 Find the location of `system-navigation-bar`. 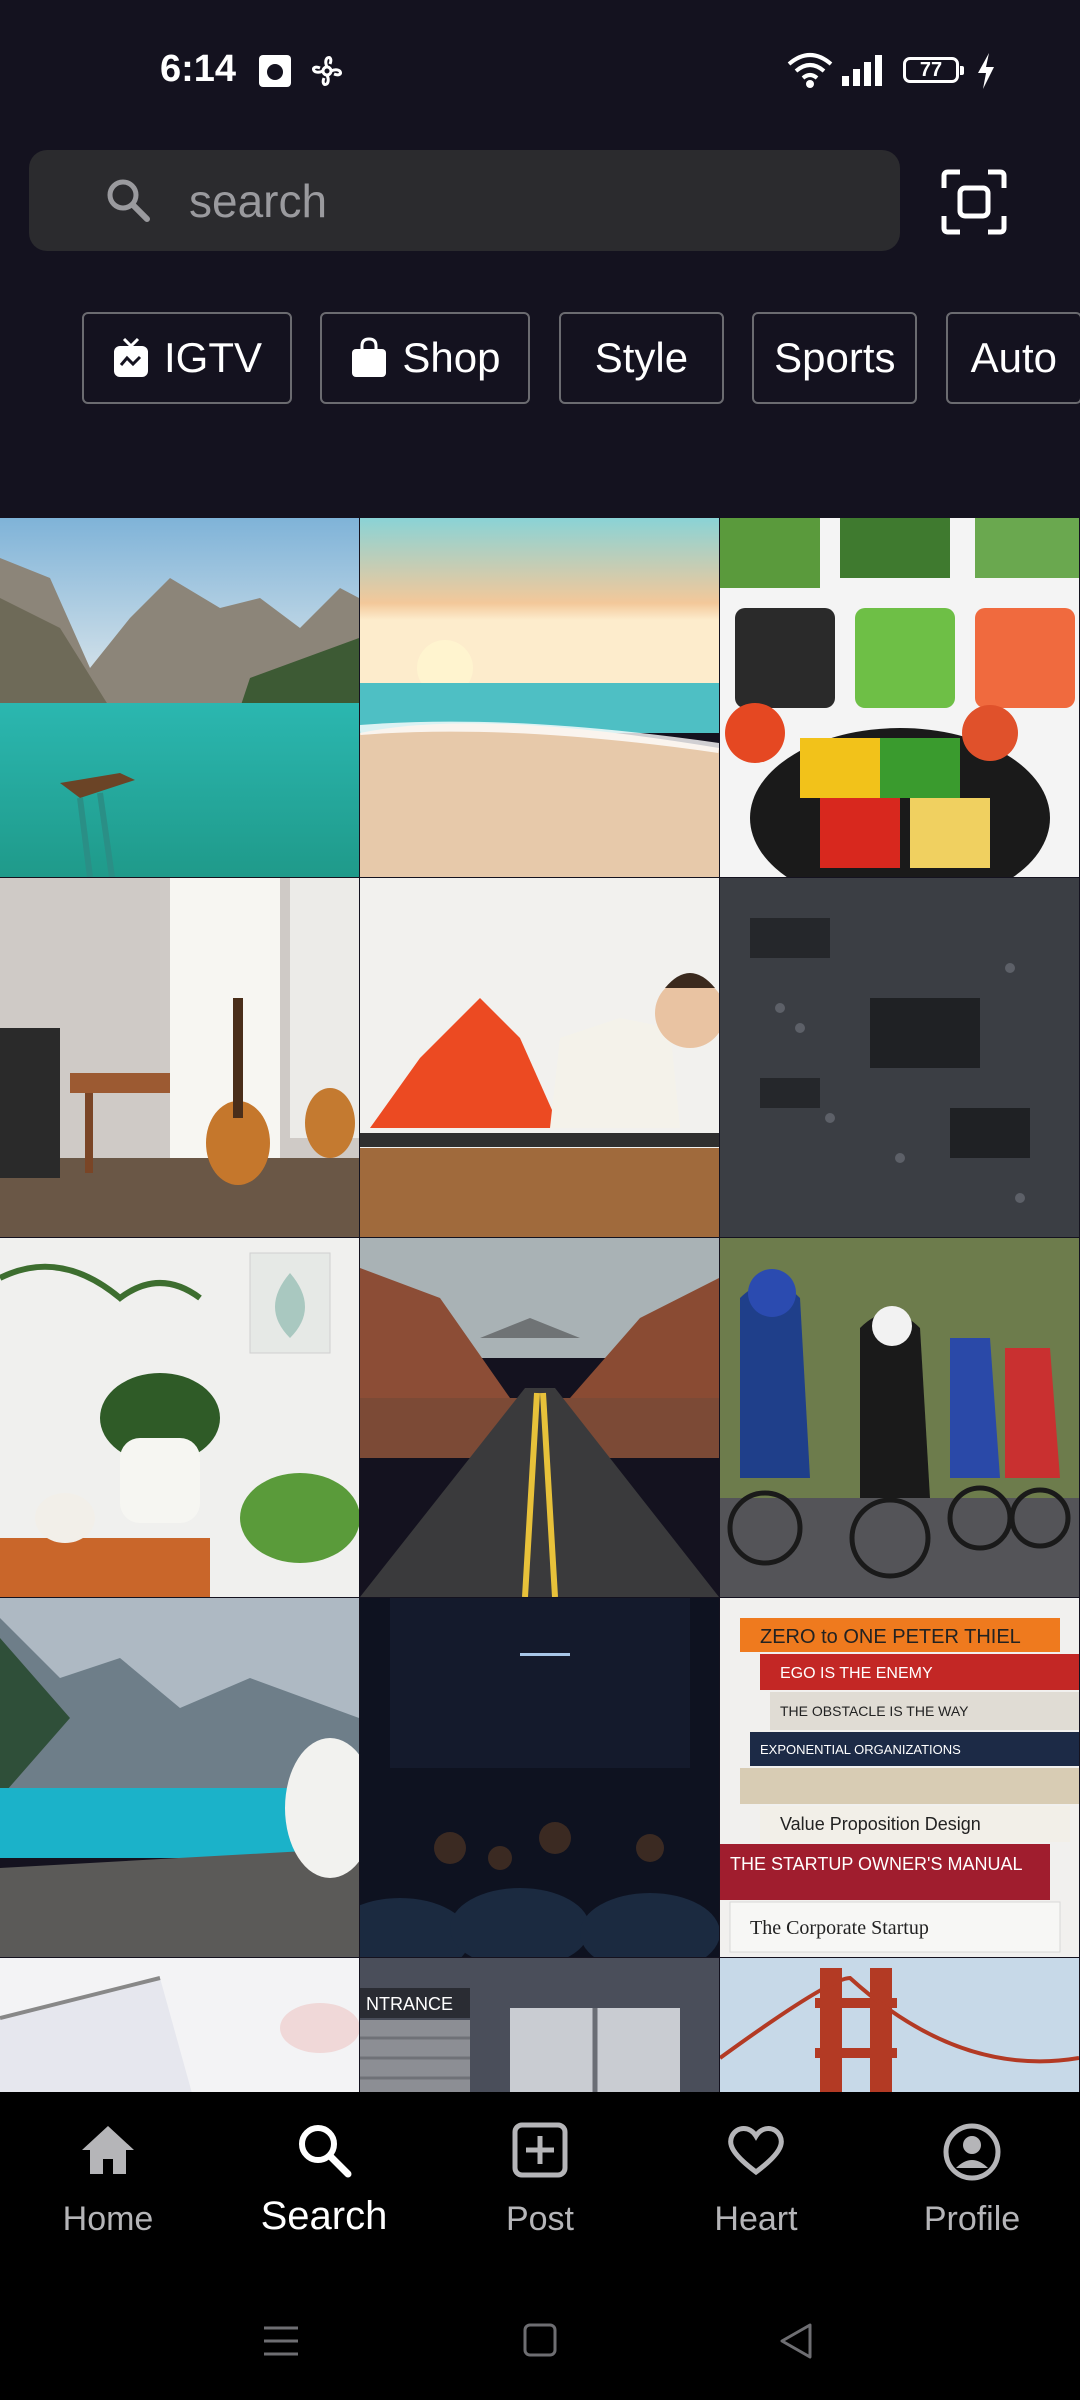

system-navigation-bar is located at coordinates (540, 2341).